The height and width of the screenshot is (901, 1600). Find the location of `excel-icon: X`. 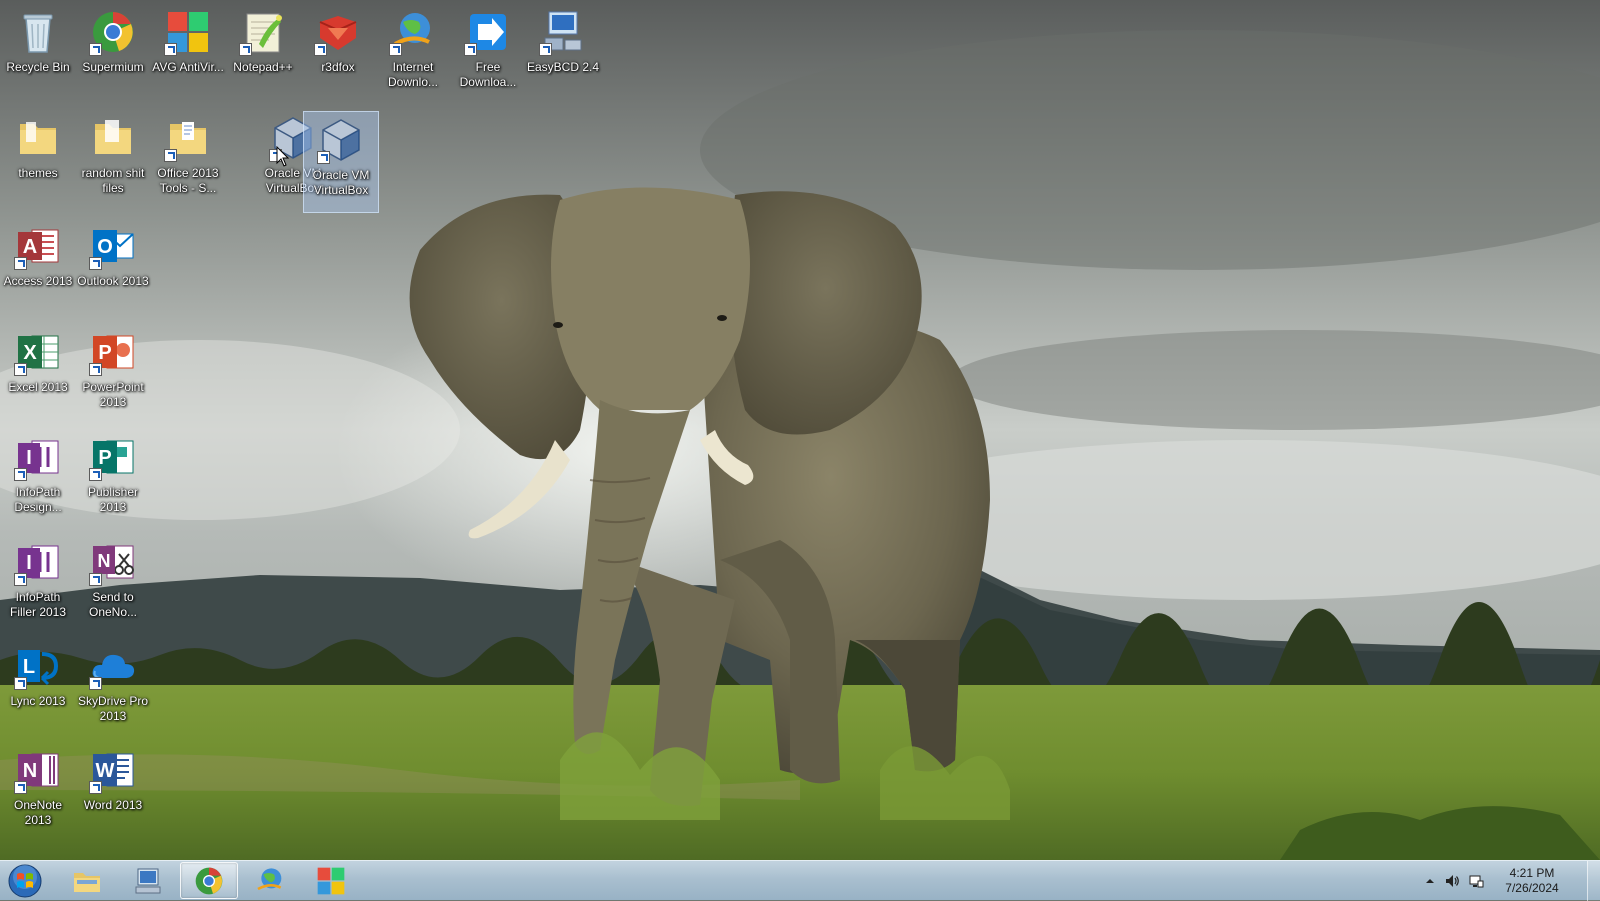

excel-icon: X is located at coordinates (38, 352).